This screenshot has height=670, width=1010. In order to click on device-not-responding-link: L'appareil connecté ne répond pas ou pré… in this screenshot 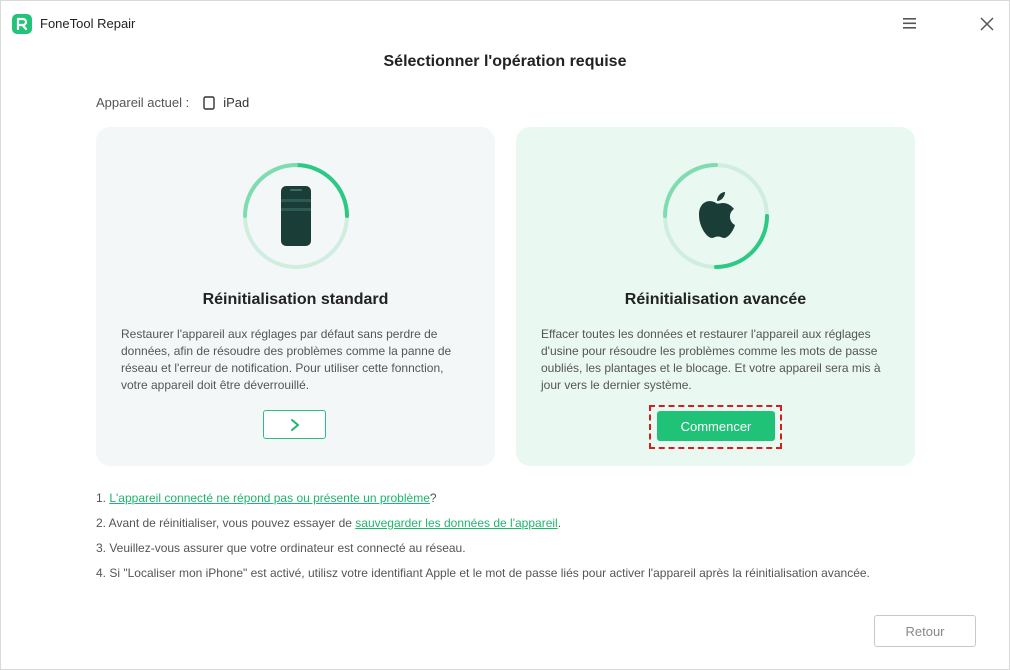, I will do `click(269, 498)`.